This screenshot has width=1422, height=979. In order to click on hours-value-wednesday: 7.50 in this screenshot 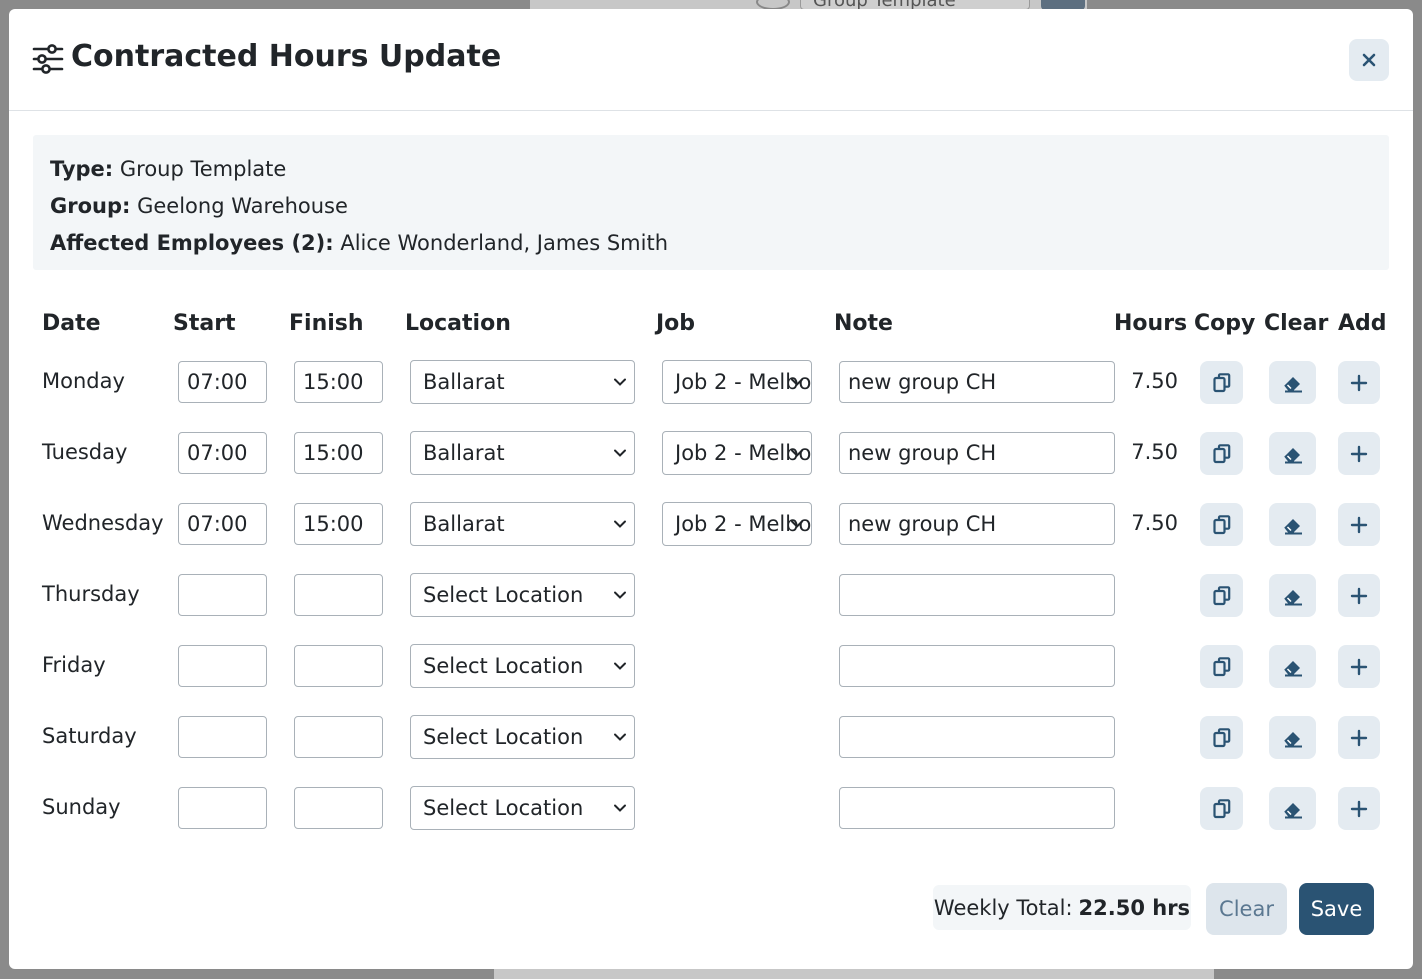, I will do `click(1154, 523)`.